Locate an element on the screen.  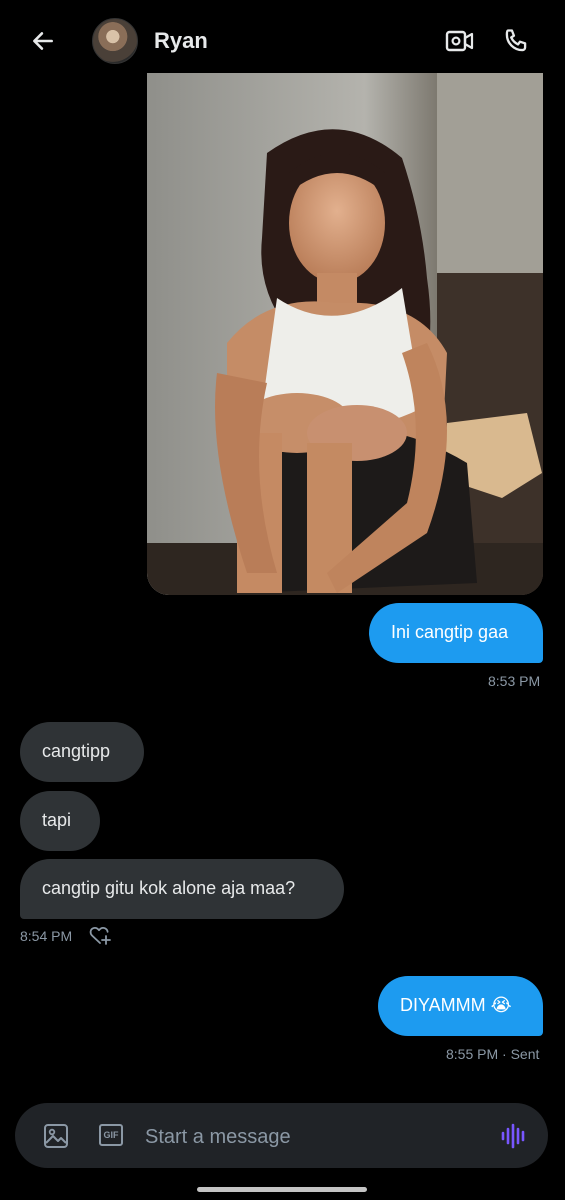
contact-name: Ryan is located at coordinates (181, 41).